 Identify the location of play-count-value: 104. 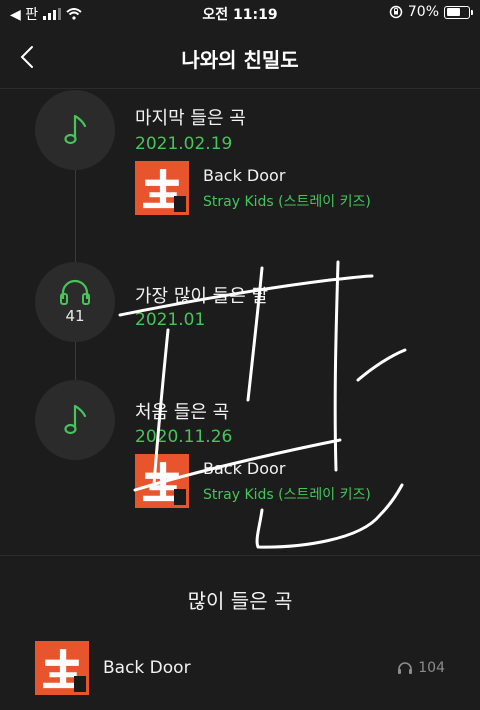
(431, 668).